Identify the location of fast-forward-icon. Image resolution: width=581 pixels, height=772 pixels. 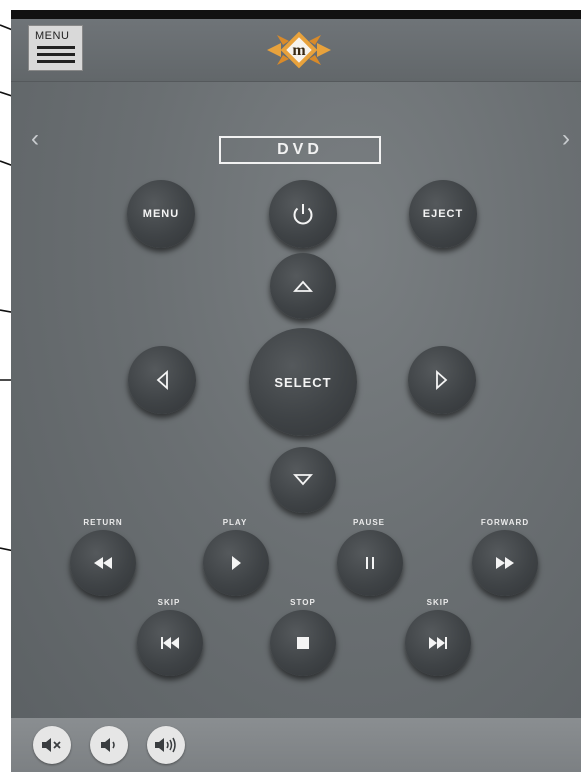
(505, 563).